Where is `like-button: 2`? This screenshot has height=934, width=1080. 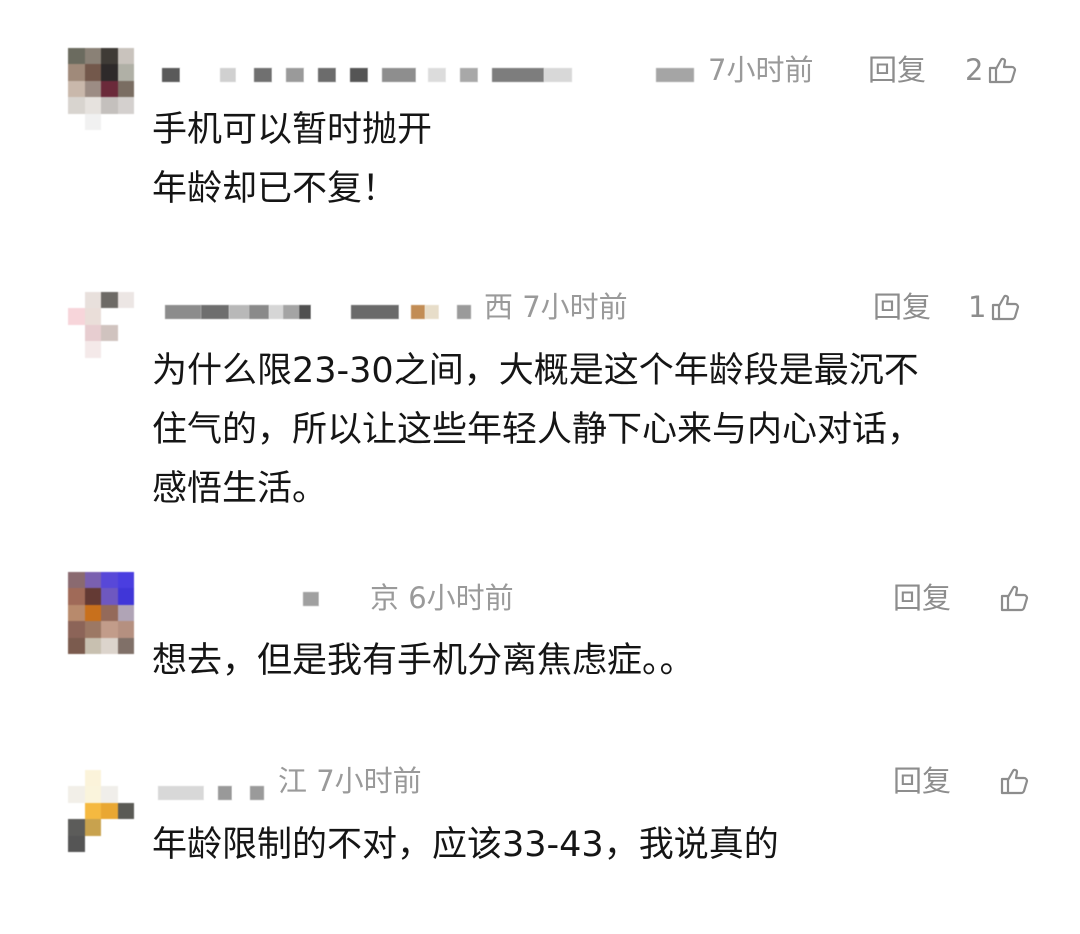
like-button: 2 is located at coordinates (991, 70).